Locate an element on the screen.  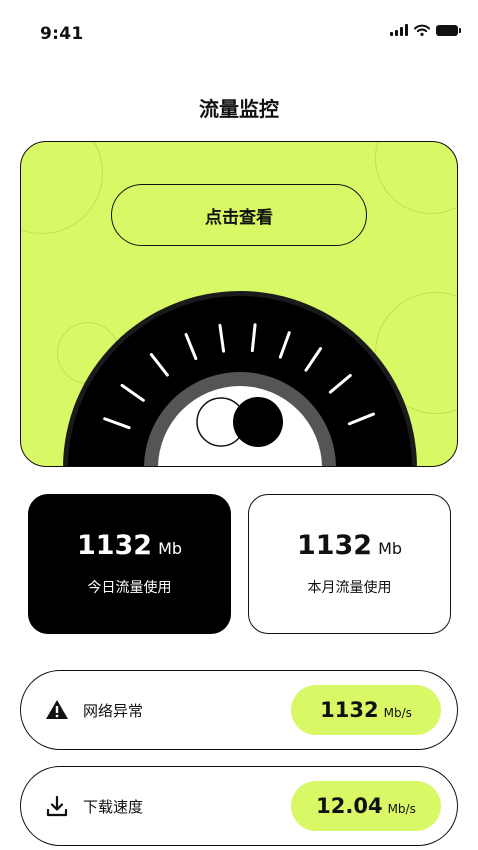
month-usage-card: 1132 Mb 本月流量使用 is located at coordinates (349, 564).